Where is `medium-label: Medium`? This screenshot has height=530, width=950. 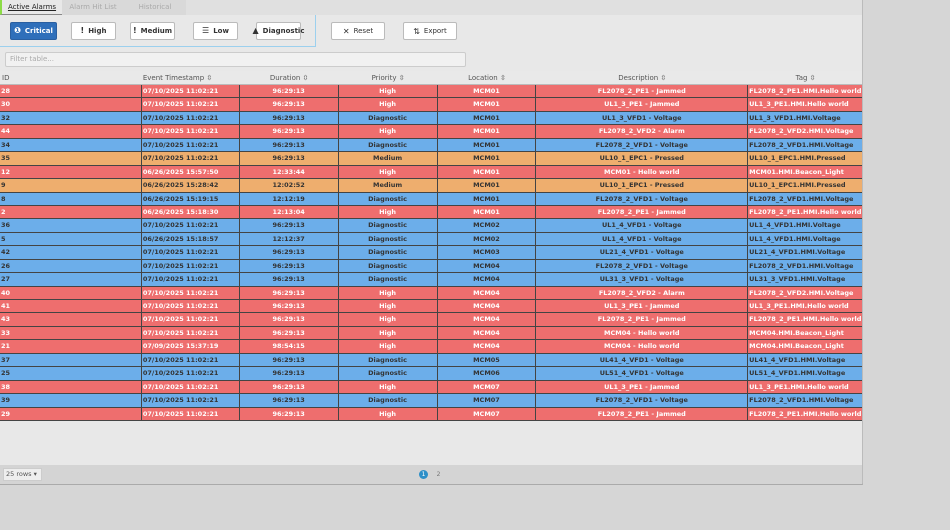
medium-label: Medium is located at coordinates (156, 30).